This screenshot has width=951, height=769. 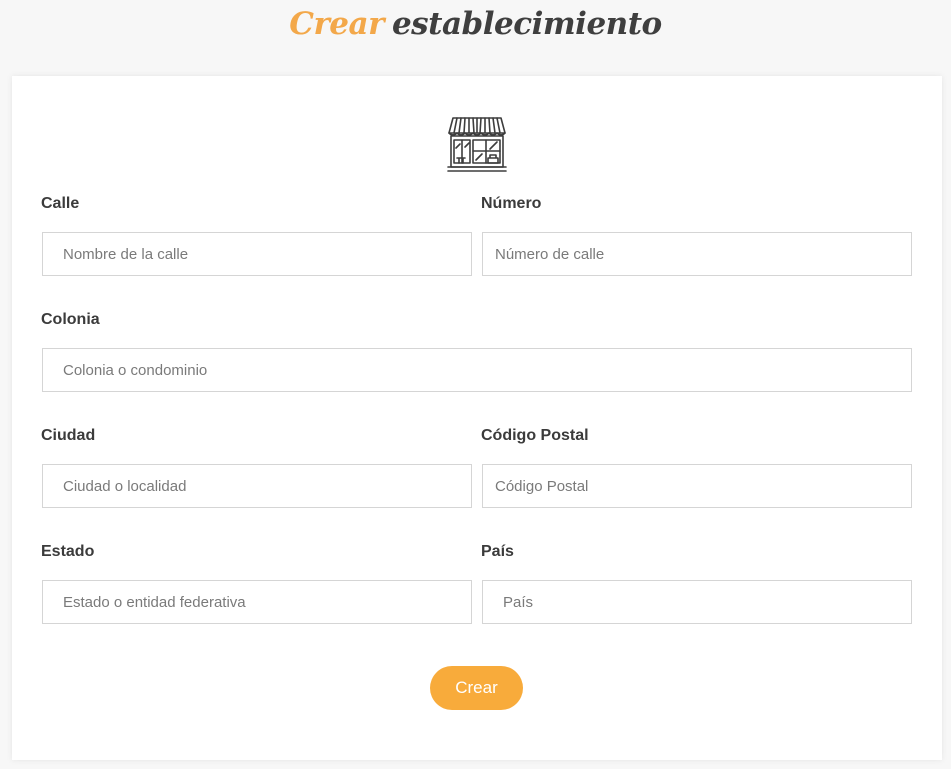 I want to click on page-title-accent: Crear, so click(x=336, y=24).